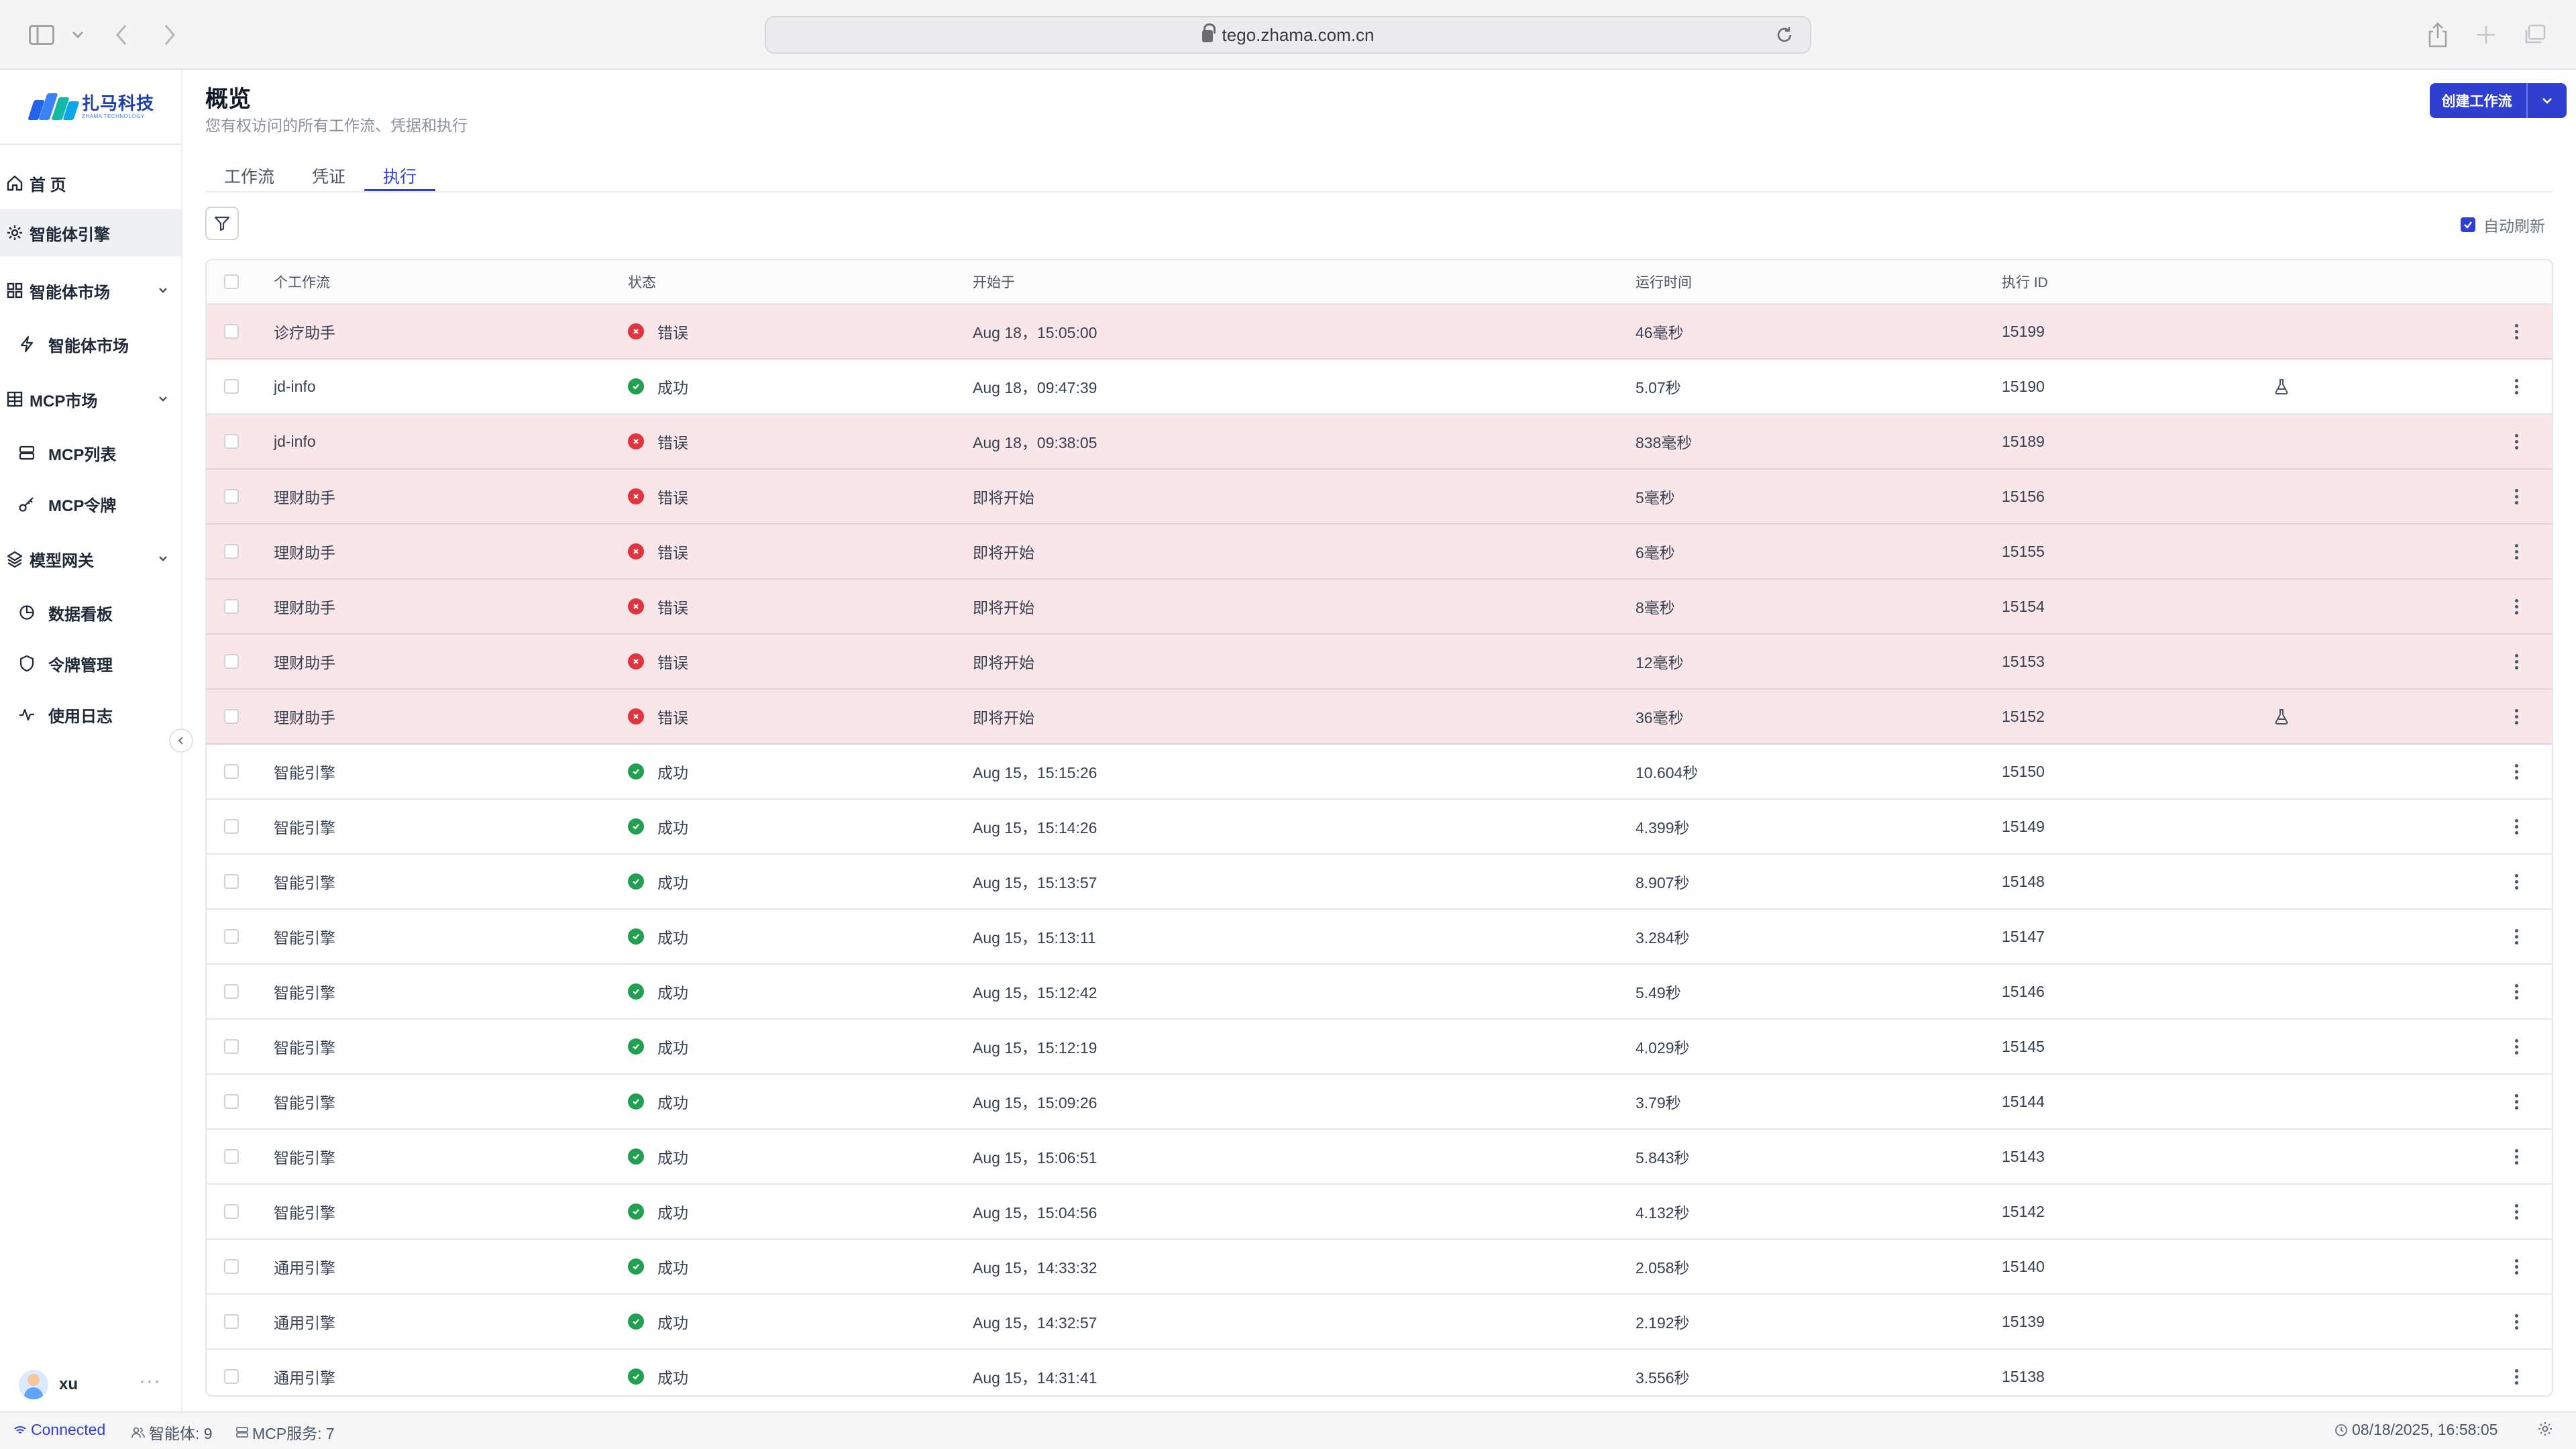 This screenshot has height=1449, width=2576. I want to click on sidebar-toggle-icon, so click(41, 35).